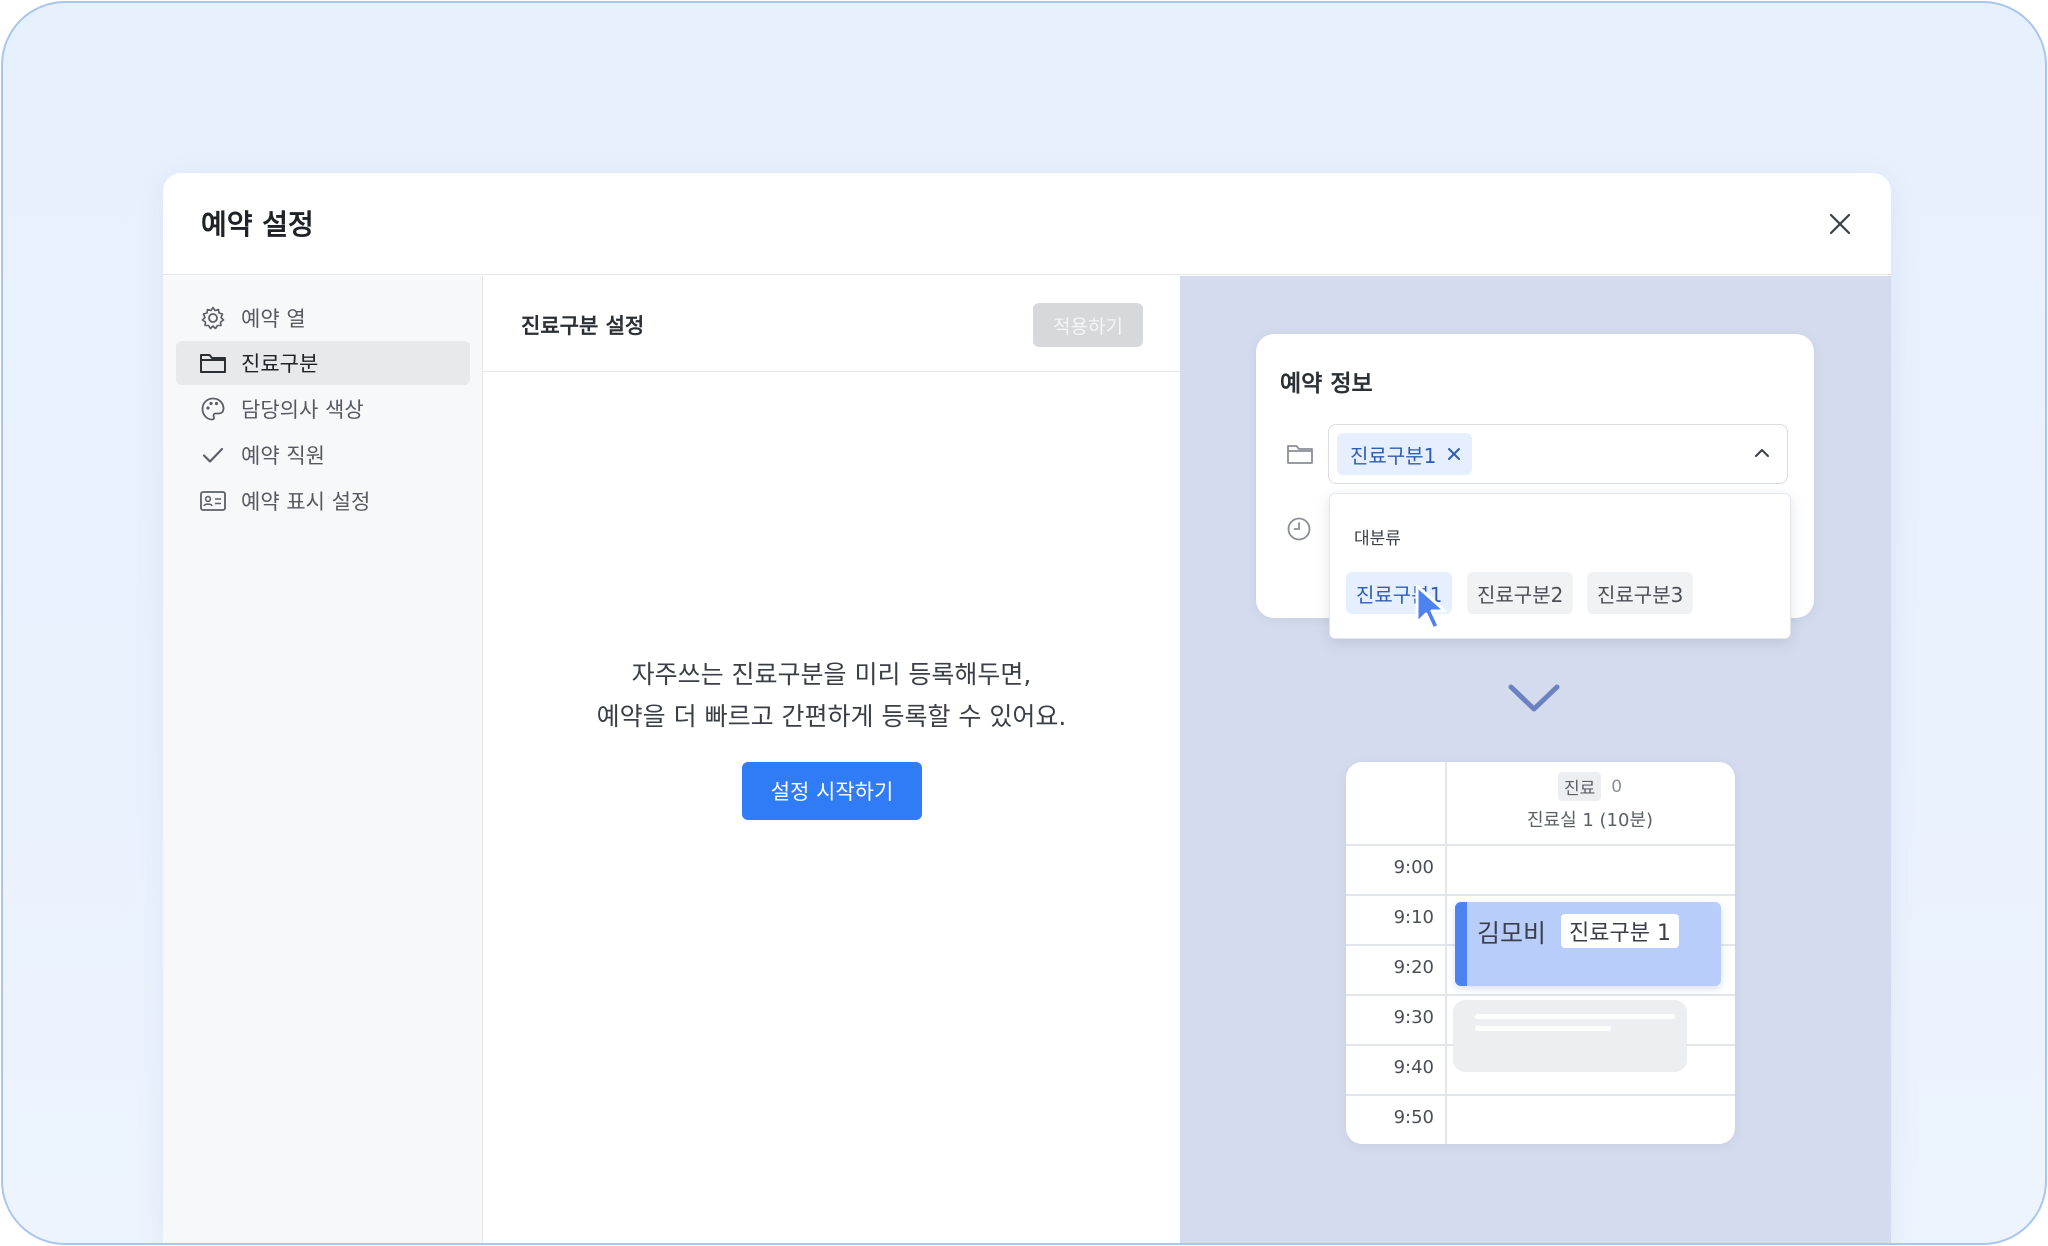 This screenshot has width=2048, height=1246. What do you see at coordinates (831, 324) in the screenshot?
I see `main-header: 진료구분 설정 적용하기` at bounding box center [831, 324].